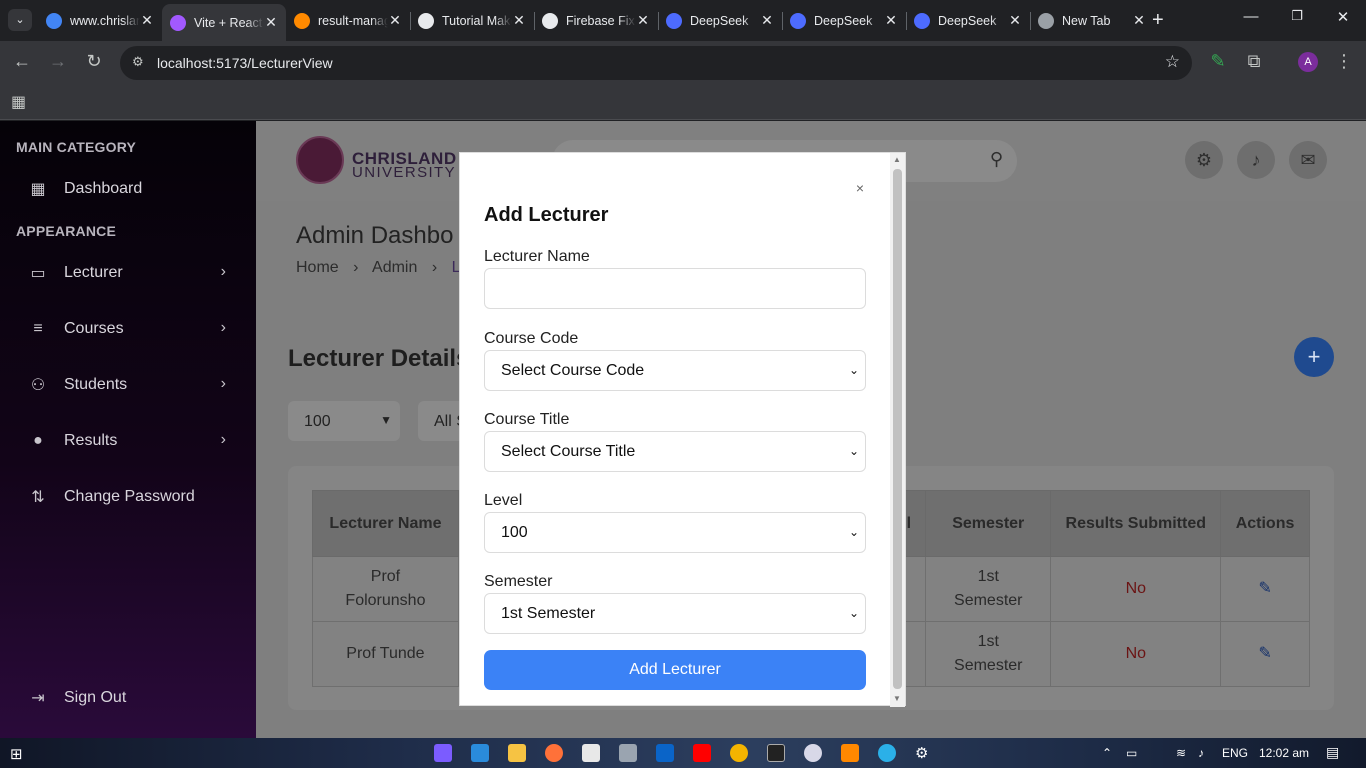 Image resolution: width=1366 pixels, height=768 pixels. What do you see at coordinates (739, 753) in the screenshot?
I see `chrome-app-icon` at bounding box center [739, 753].